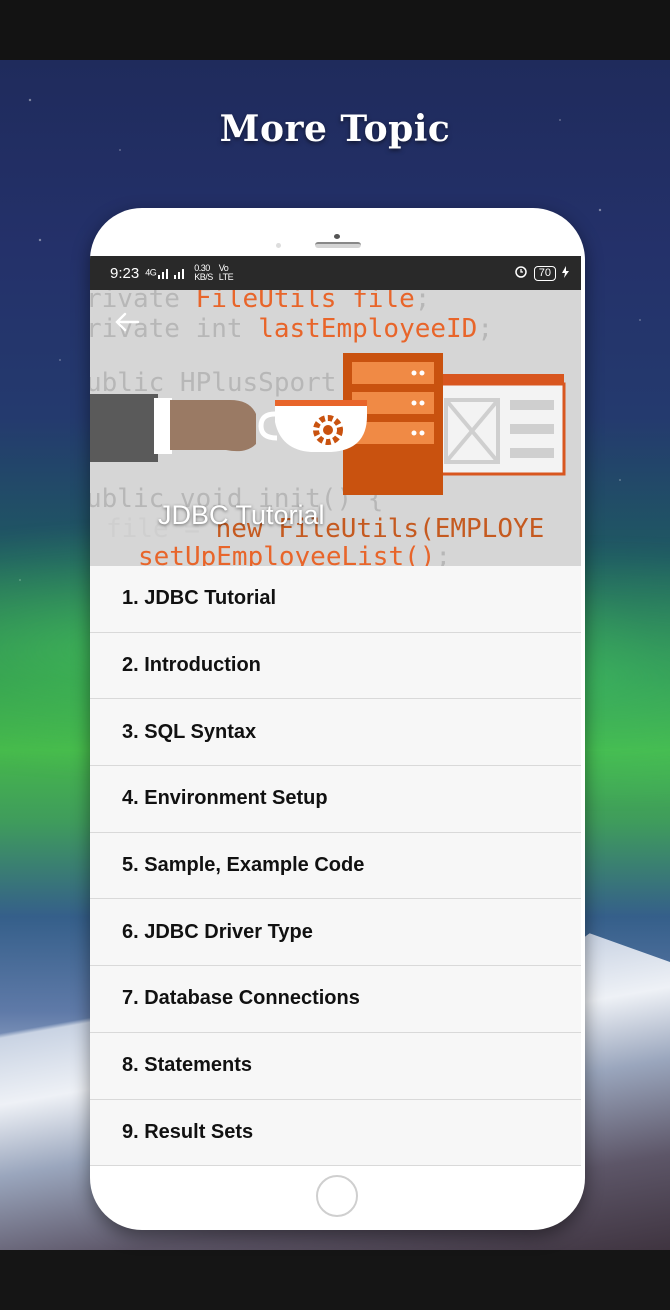 This screenshot has height=1310, width=670. What do you see at coordinates (335, 933) in the screenshot?
I see `topic-item: 6. JDBC Driver Type` at bounding box center [335, 933].